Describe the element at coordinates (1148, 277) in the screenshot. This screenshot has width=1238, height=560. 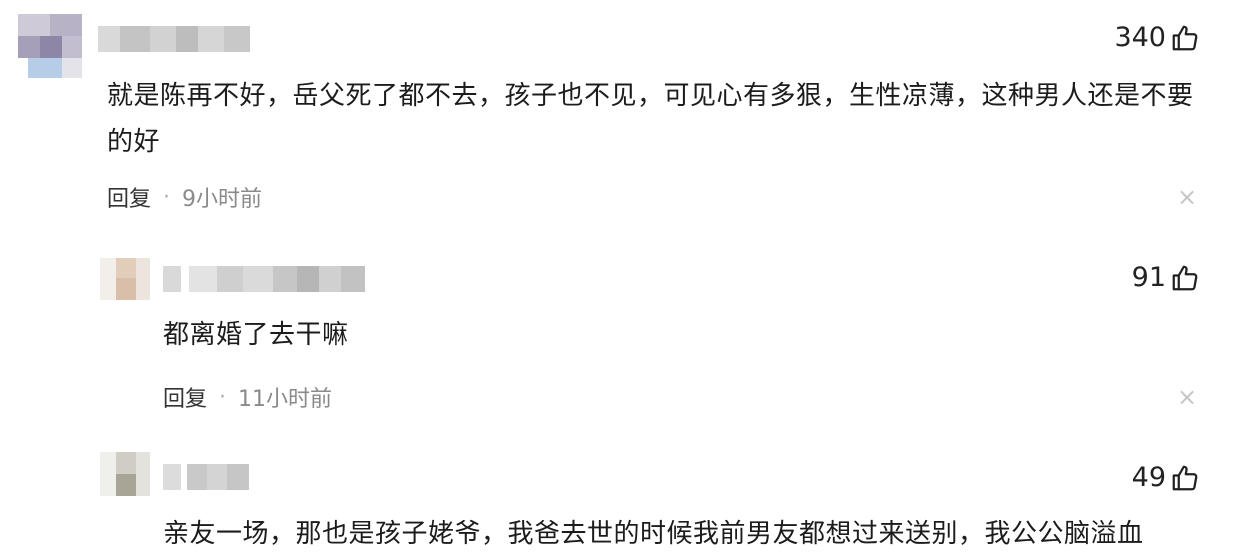
I see `like-count: 91` at that location.